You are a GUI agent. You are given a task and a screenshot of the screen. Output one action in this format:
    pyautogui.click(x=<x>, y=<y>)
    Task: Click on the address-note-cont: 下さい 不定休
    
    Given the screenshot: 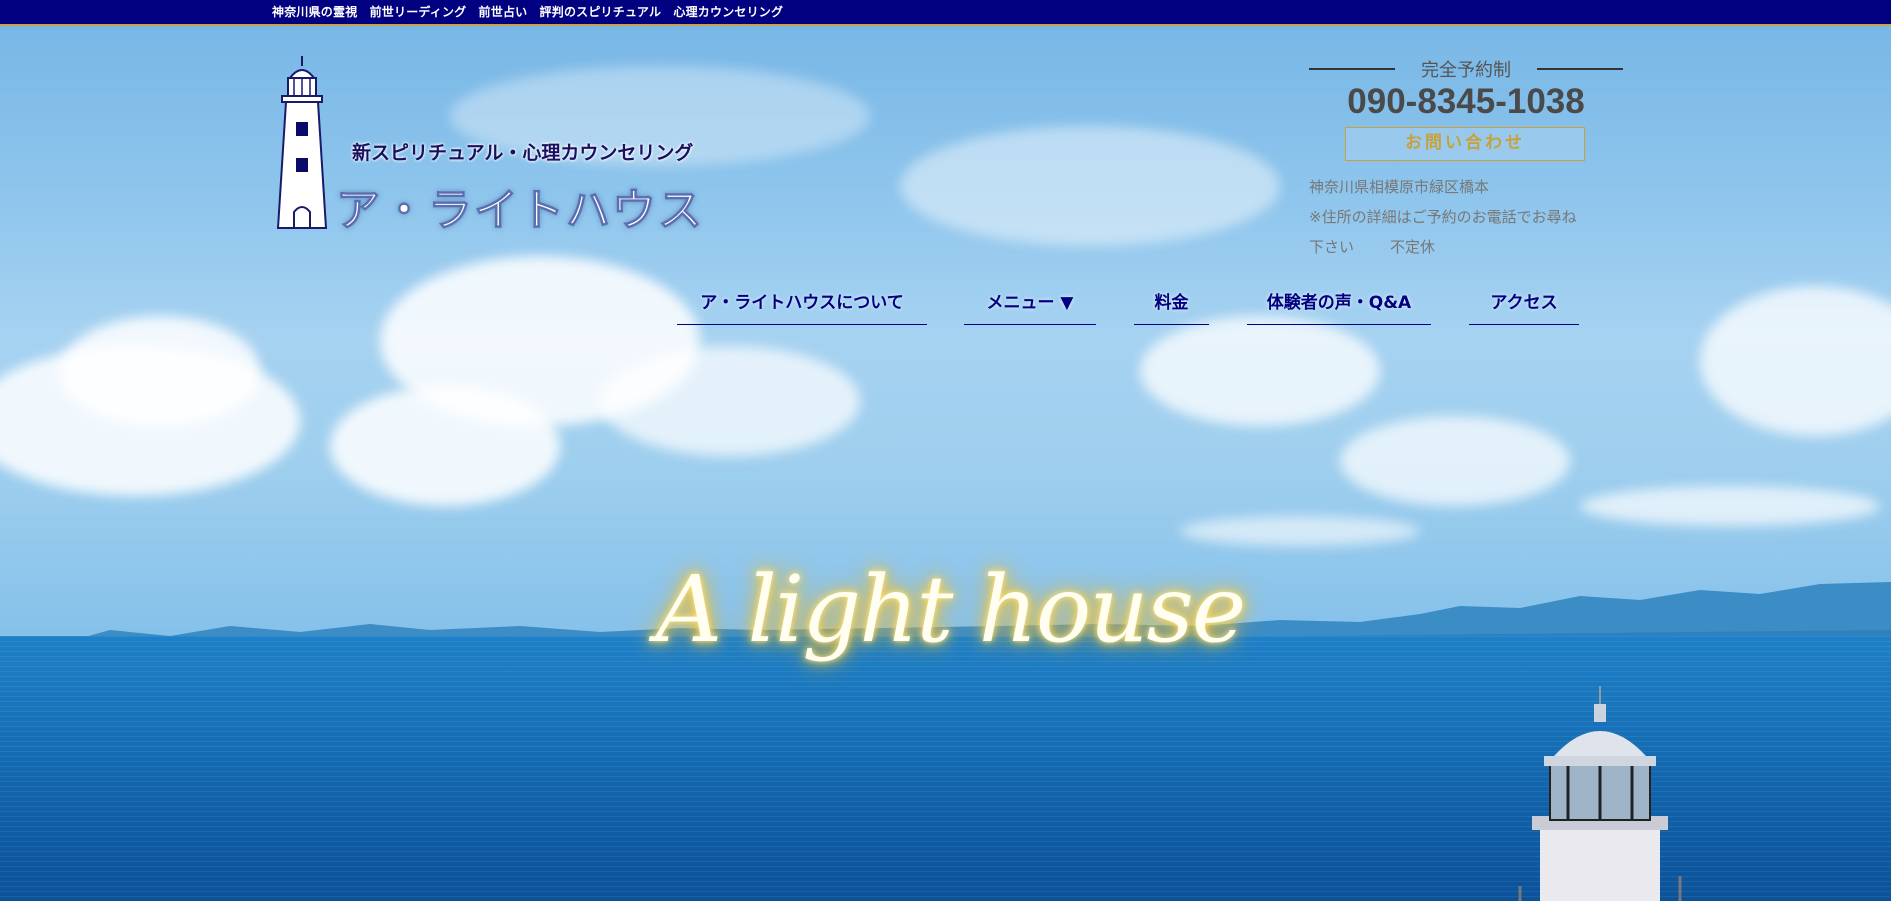 What is the action you would take?
    pyautogui.click(x=1469, y=247)
    